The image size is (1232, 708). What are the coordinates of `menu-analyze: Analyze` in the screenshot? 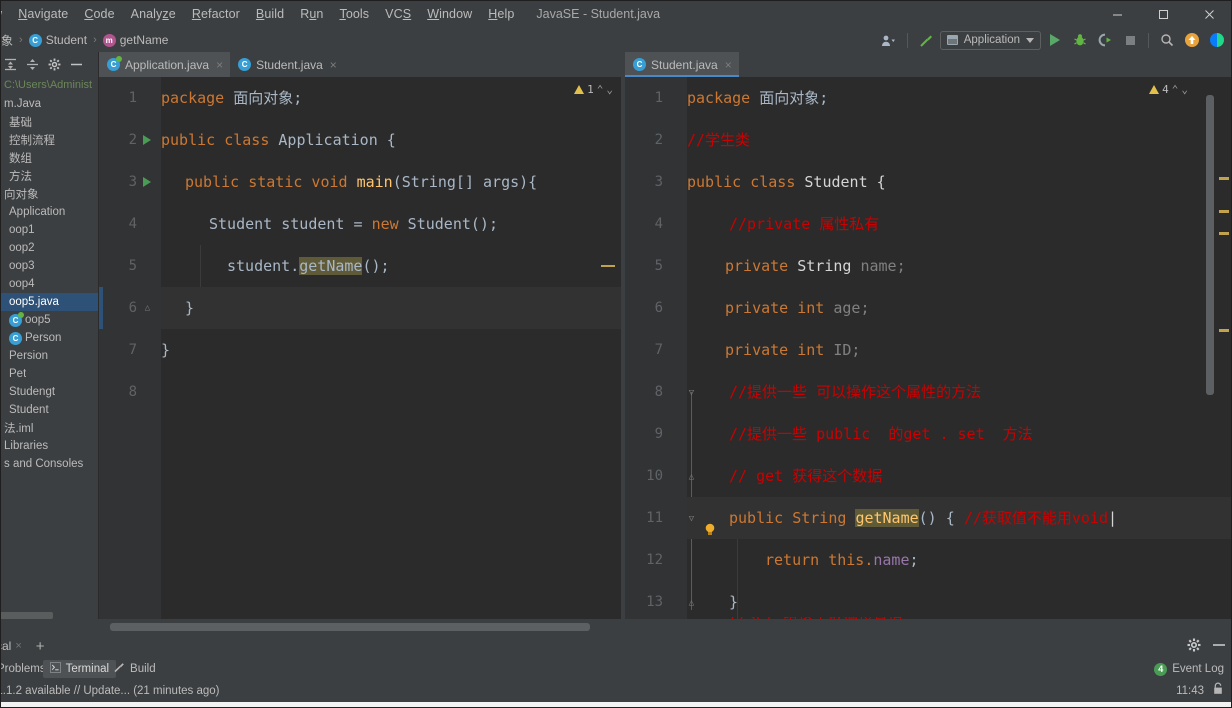 It's located at (153, 14).